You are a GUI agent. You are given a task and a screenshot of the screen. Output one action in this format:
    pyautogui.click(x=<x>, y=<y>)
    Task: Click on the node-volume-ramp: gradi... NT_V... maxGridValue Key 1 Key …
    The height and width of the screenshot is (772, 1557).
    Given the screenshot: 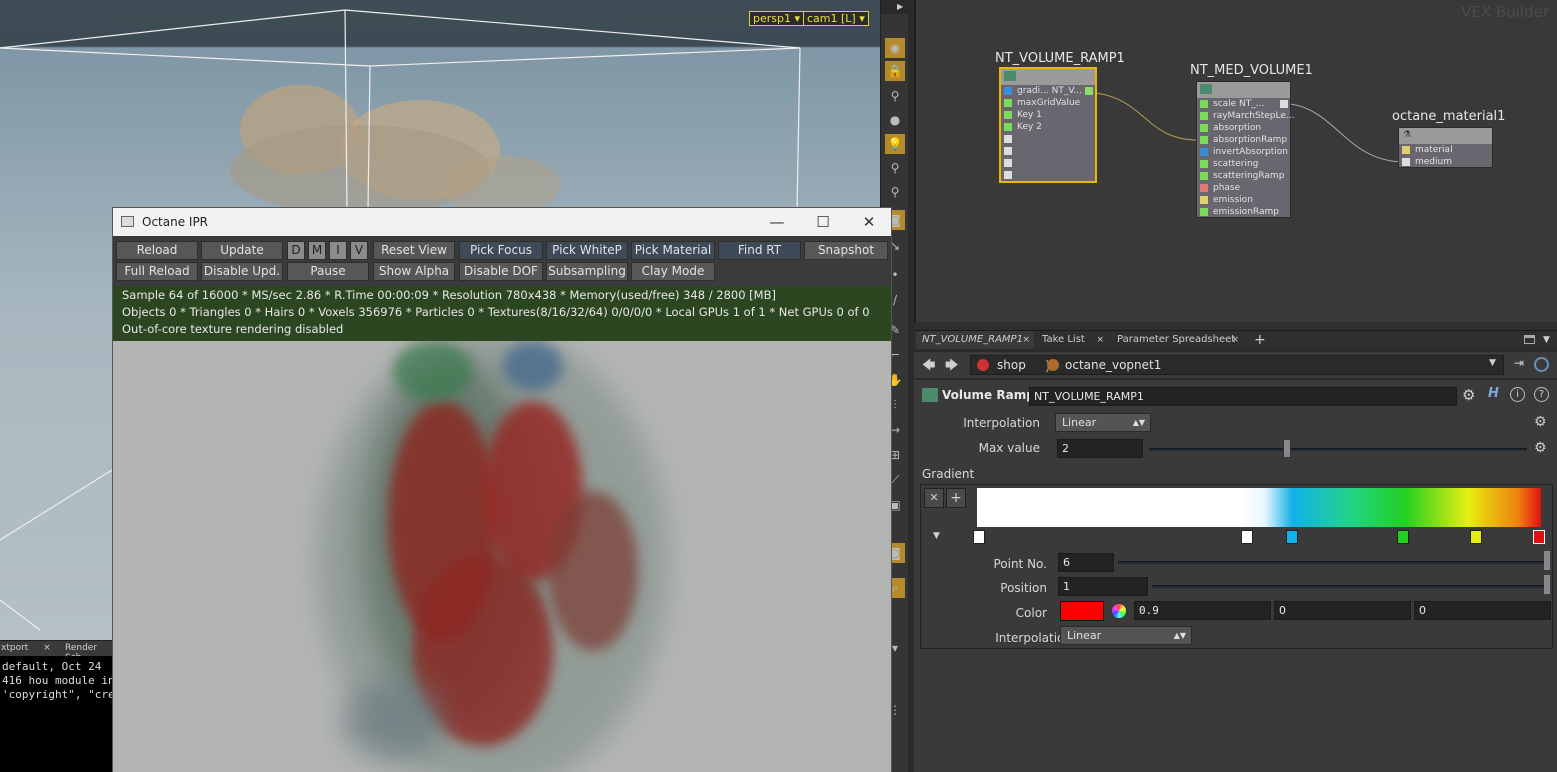 What is the action you would take?
    pyautogui.click(x=1048, y=125)
    